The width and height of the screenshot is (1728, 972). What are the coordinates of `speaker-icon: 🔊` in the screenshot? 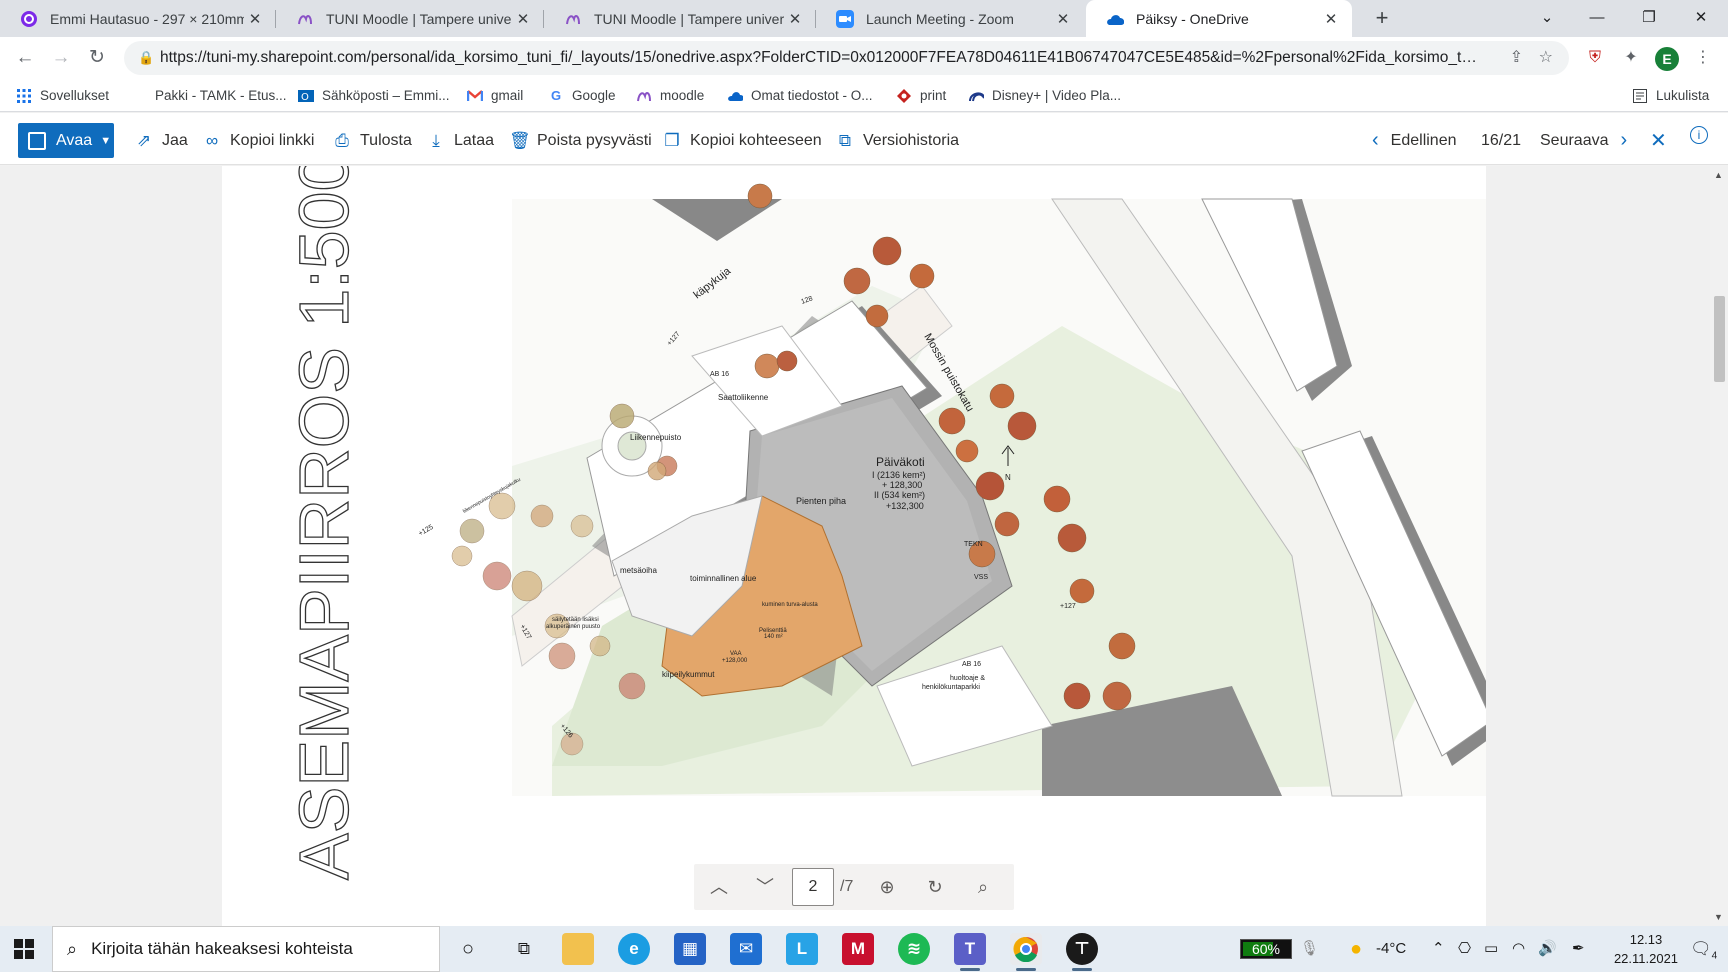 It's located at (1547, 949).